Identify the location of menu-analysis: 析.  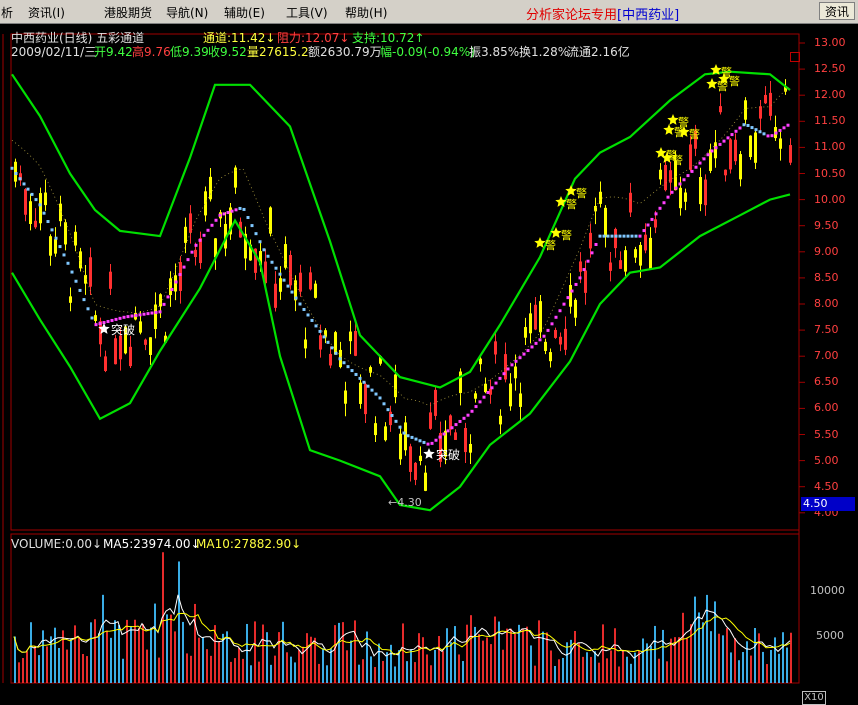
(7, 12).